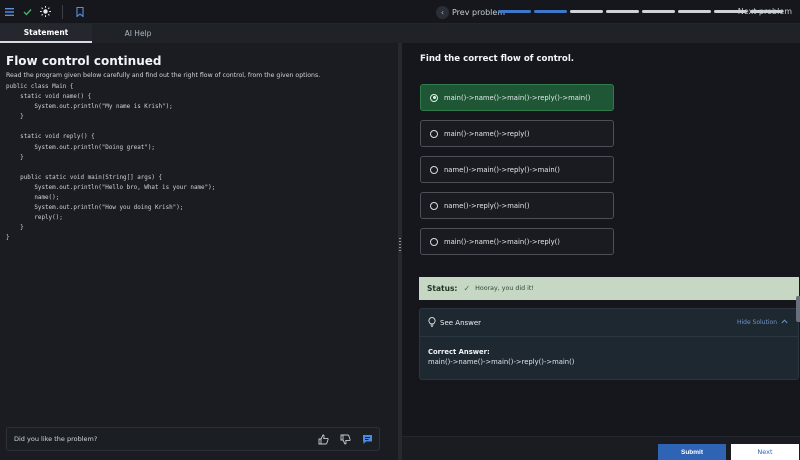 The image size is (800, 460). I want to click on correct-answer-label: Correct Answer:, so click(459, 352).